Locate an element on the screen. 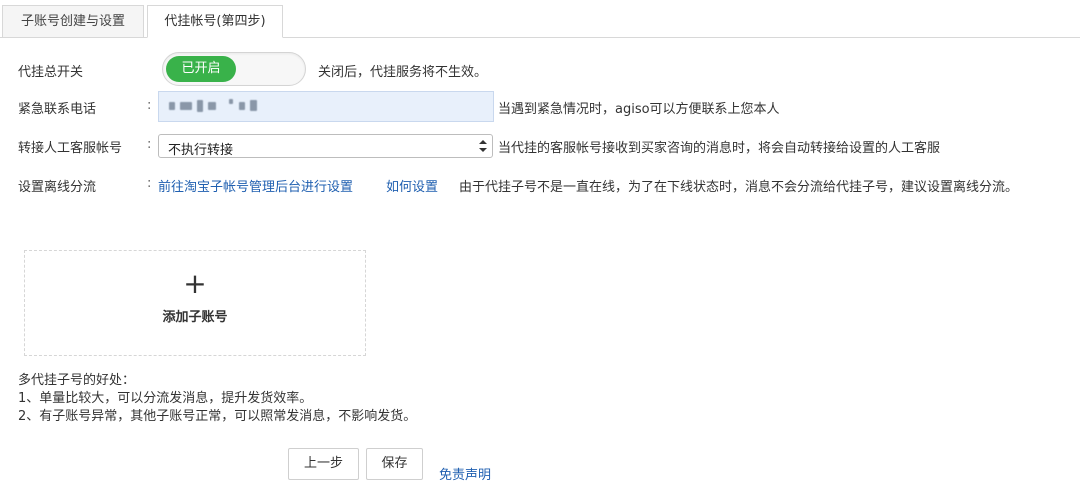 The height and width of the screenshot is (494, 1080). transfer-account-select: 不执行转接 is located at coordinates (325, 146).